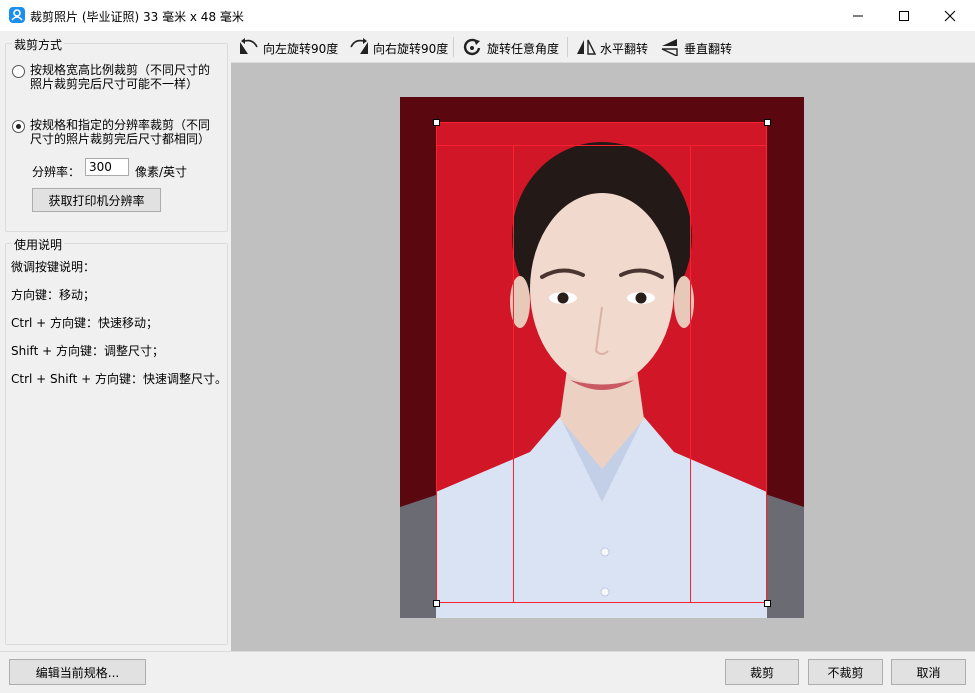  What do you see at coordinates (125, 77) in the screenshot?
I see `radio-ratio-label: 按规格宽高比例裁剪（不同尺寸的照片裁剪完后尺寸可能不一样）` at bounding box center [125, 77].